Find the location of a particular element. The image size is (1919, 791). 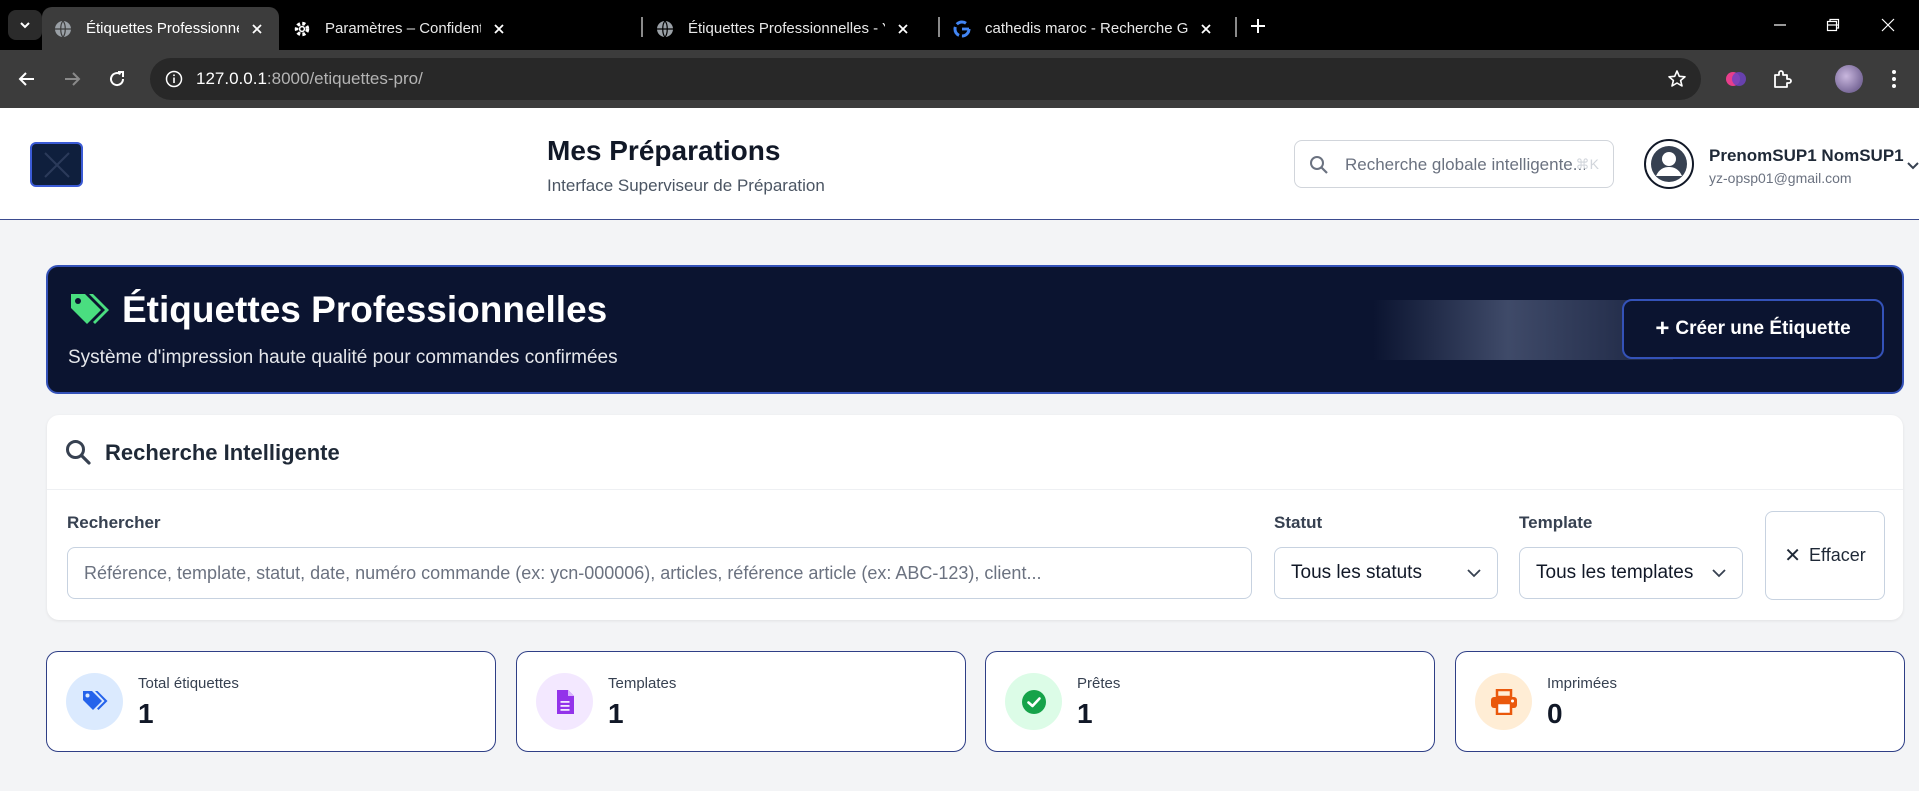

user-circle-icon is located at coordinates (1669, 164).